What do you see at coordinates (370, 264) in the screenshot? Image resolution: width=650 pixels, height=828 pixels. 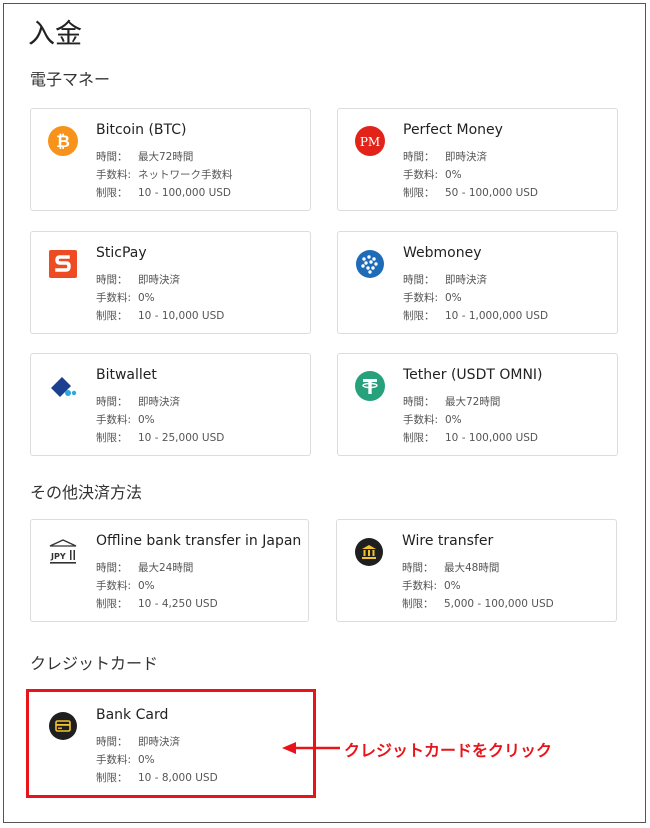 I see `webmoney-icon` at bounding box center [370, 264].